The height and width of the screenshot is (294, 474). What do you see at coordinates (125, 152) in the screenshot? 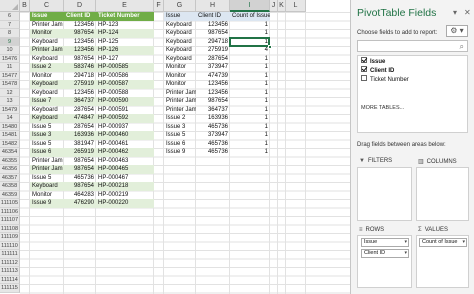
I see `source-table-cell: HP-000462` at bounding box center [125, 152].